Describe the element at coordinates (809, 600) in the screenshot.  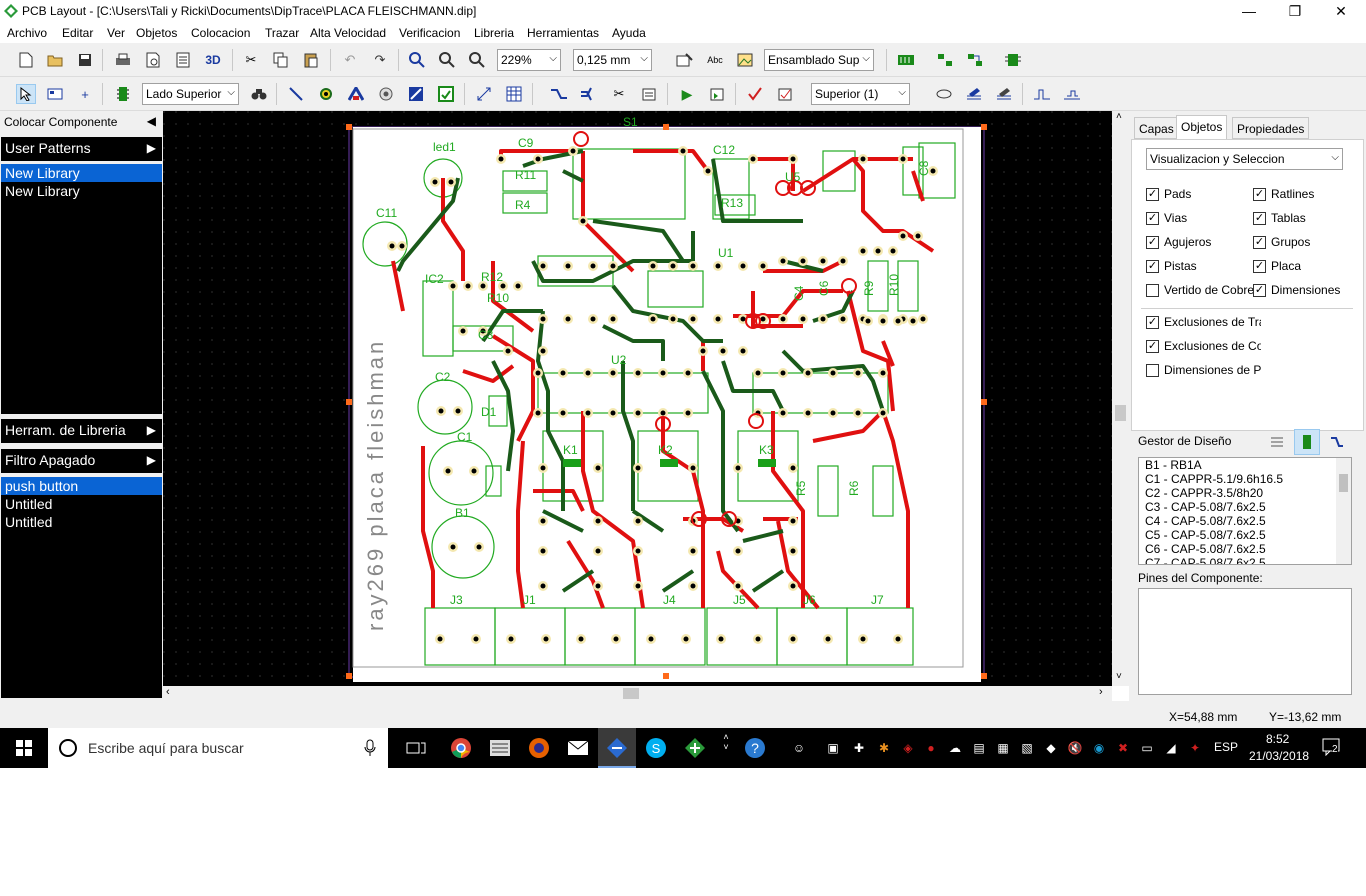
I see `component-designator: J6` at that location.